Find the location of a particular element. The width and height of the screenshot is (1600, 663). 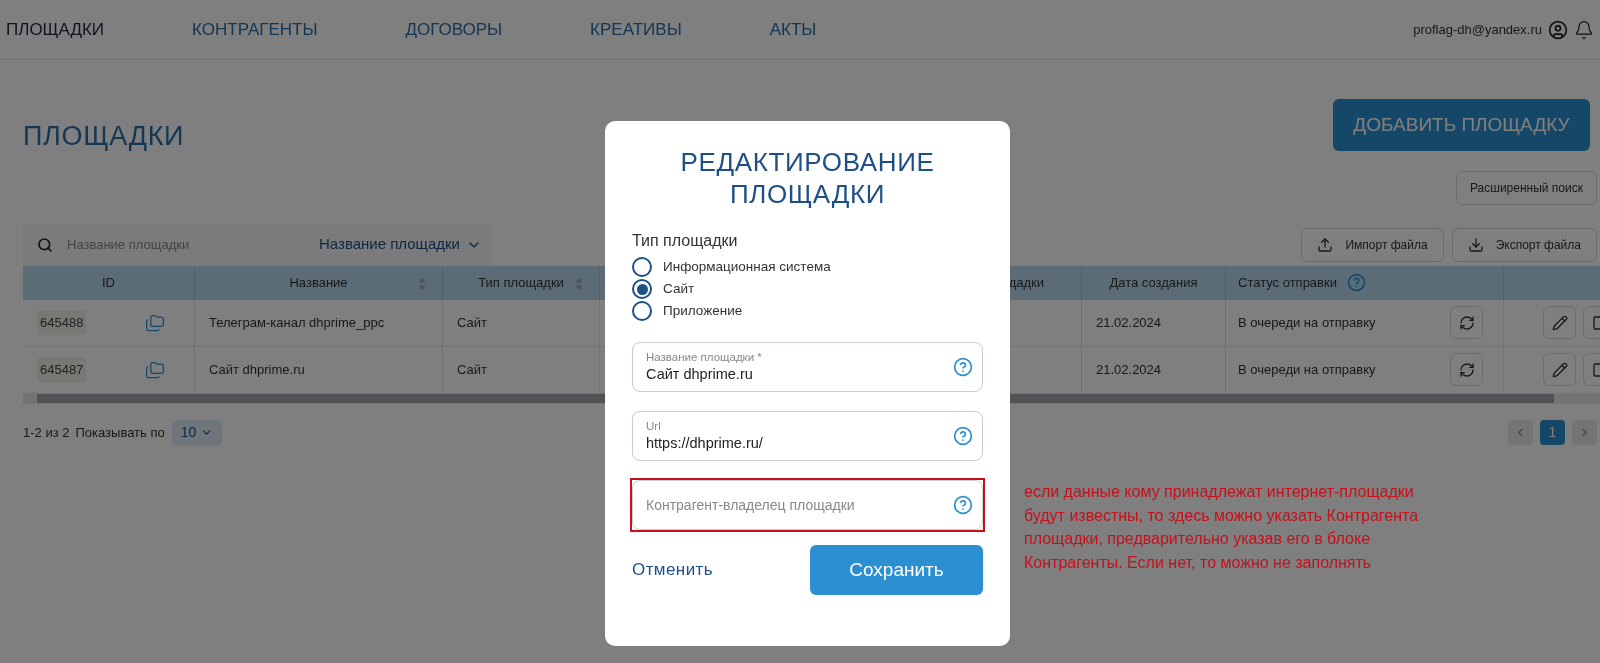

id-badge: 645487 is located at coordinates (62, 369).